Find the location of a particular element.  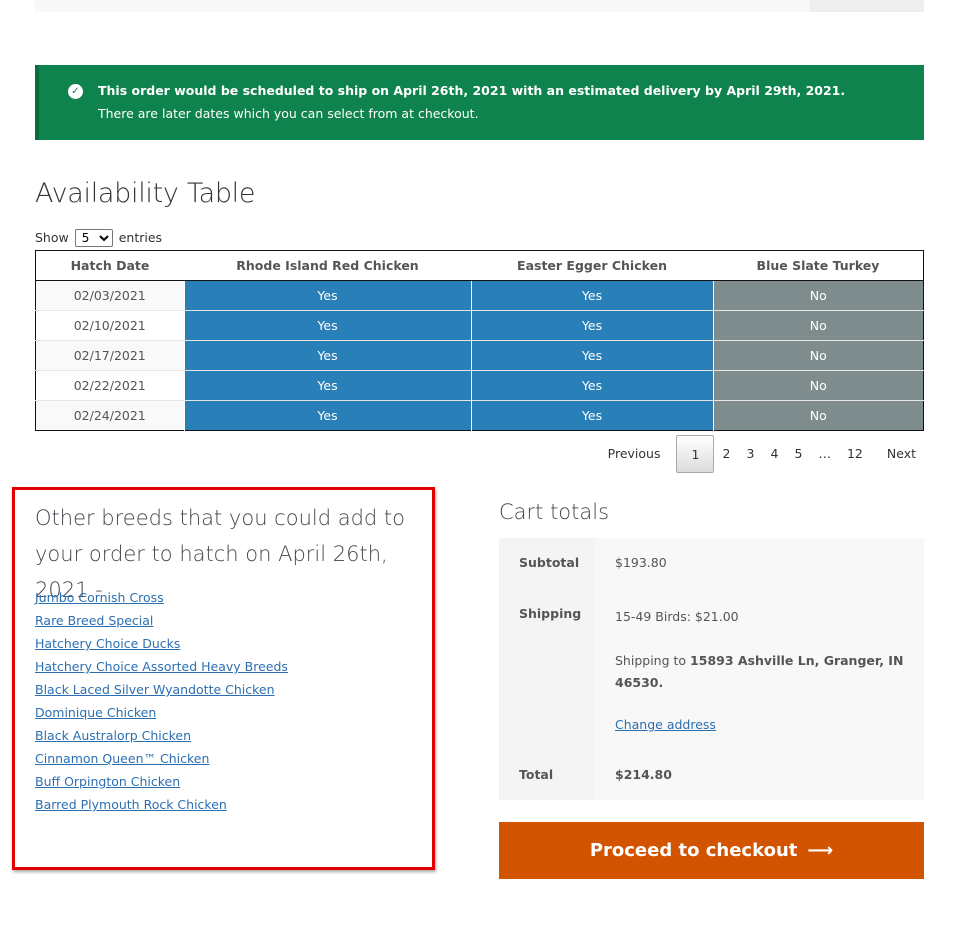

breed-link: Rare Breed Special is located at coordinates (94, 620).